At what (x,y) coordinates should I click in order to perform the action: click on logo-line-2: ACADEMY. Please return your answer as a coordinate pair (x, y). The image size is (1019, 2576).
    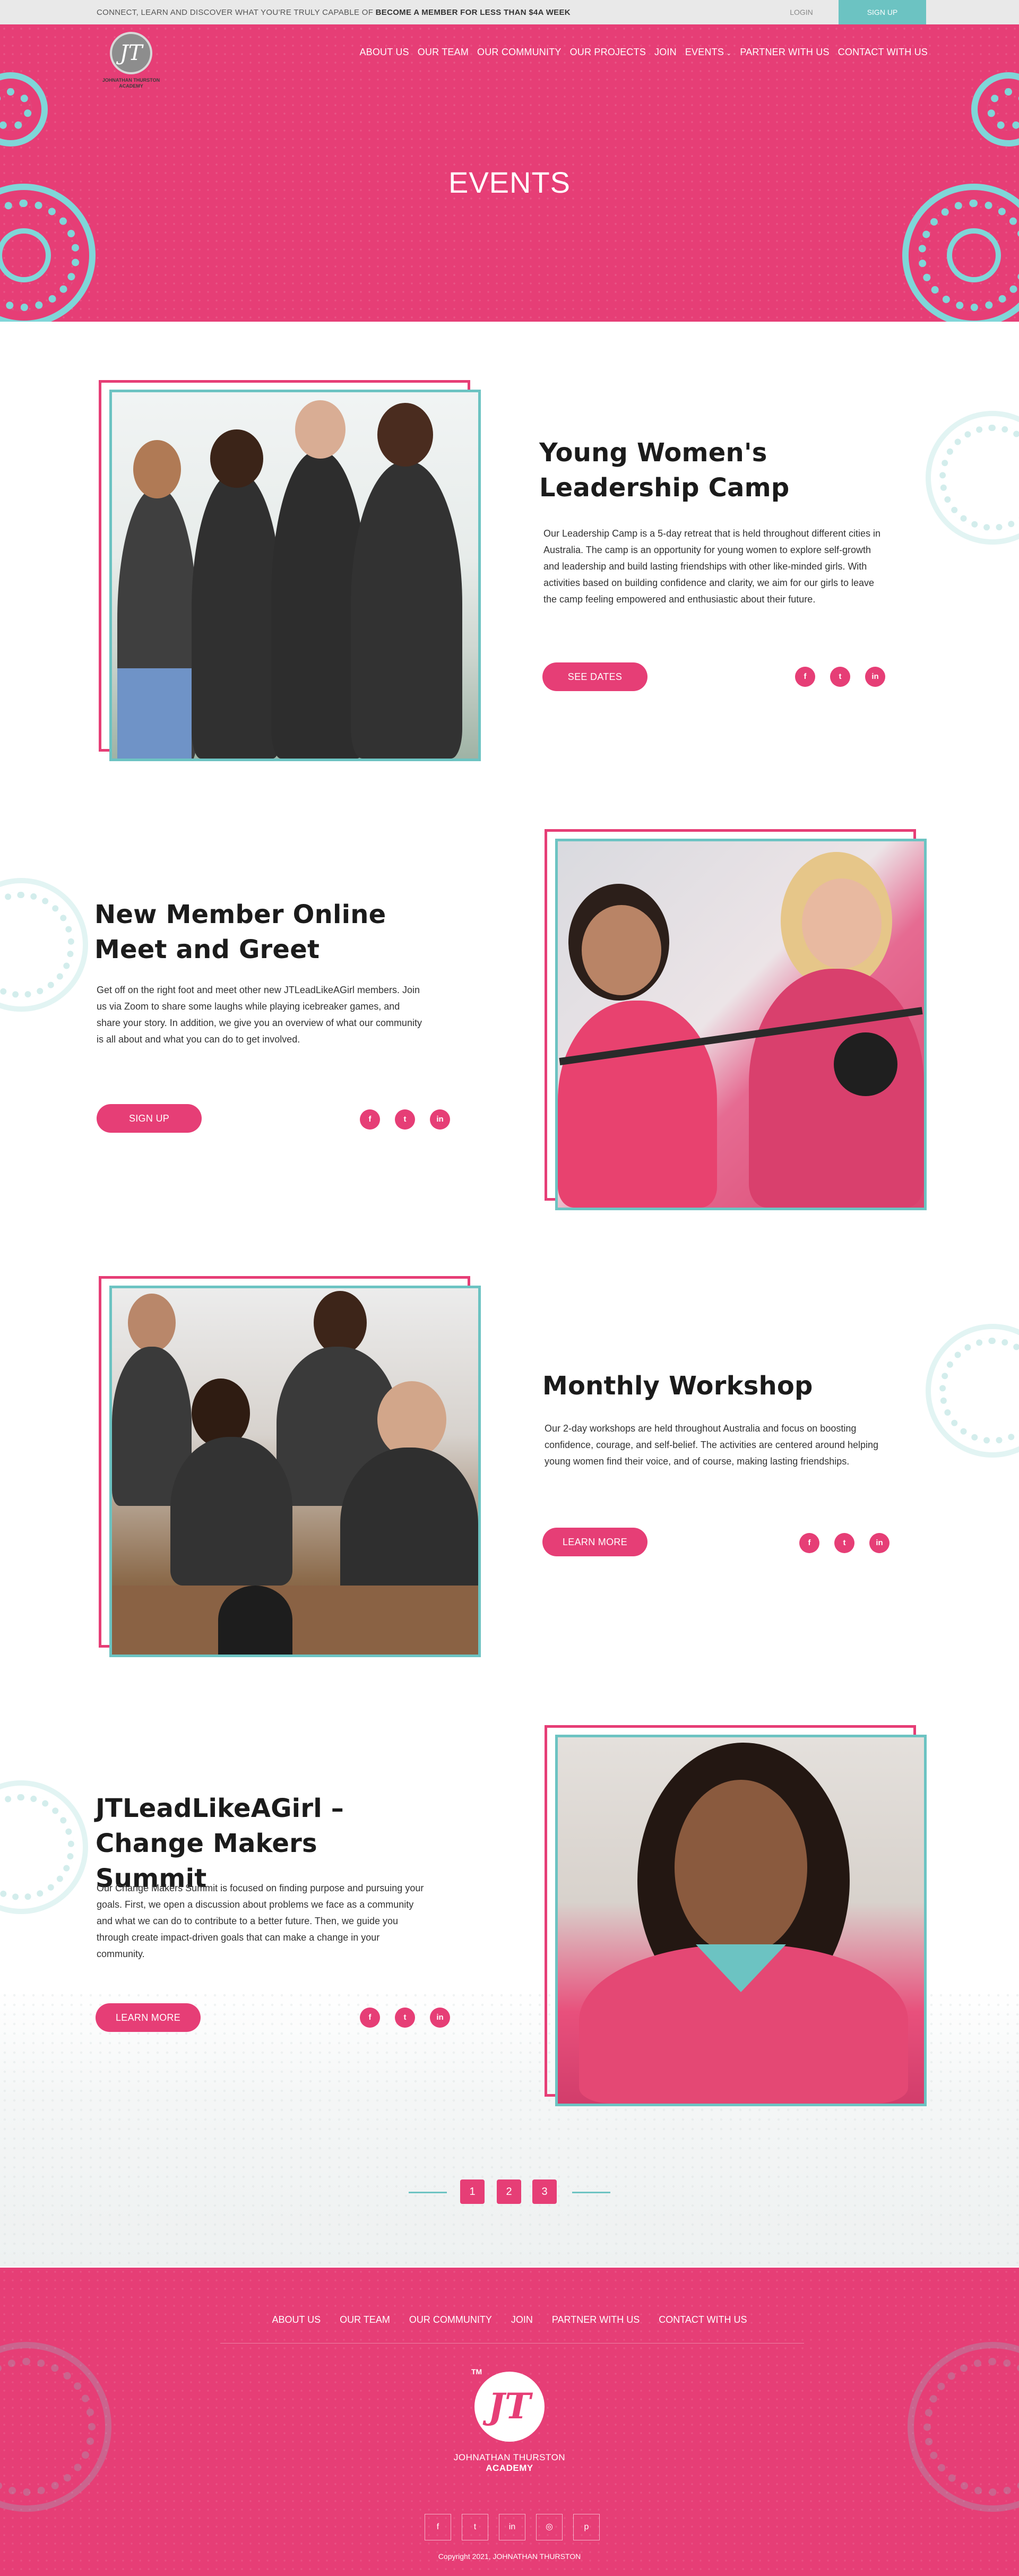
    Looking at the image, I should click on (131, 86).